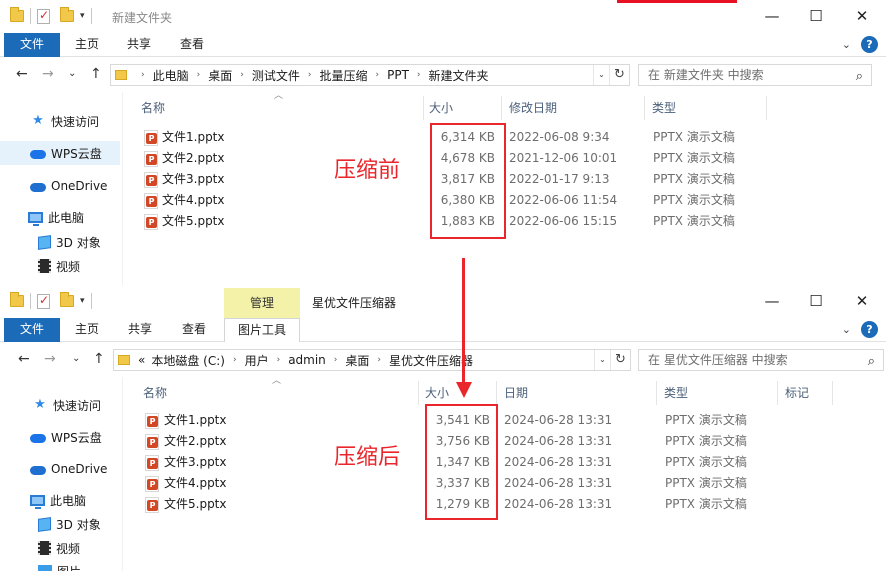  I want to click on breadcrumb-item: PPT, so click(398, 75).